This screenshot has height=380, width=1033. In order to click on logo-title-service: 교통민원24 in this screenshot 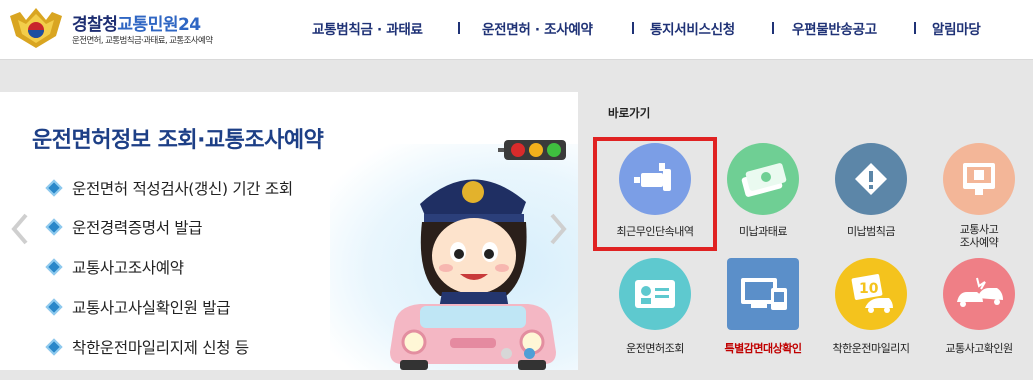, I will do `click(159, 25)`.